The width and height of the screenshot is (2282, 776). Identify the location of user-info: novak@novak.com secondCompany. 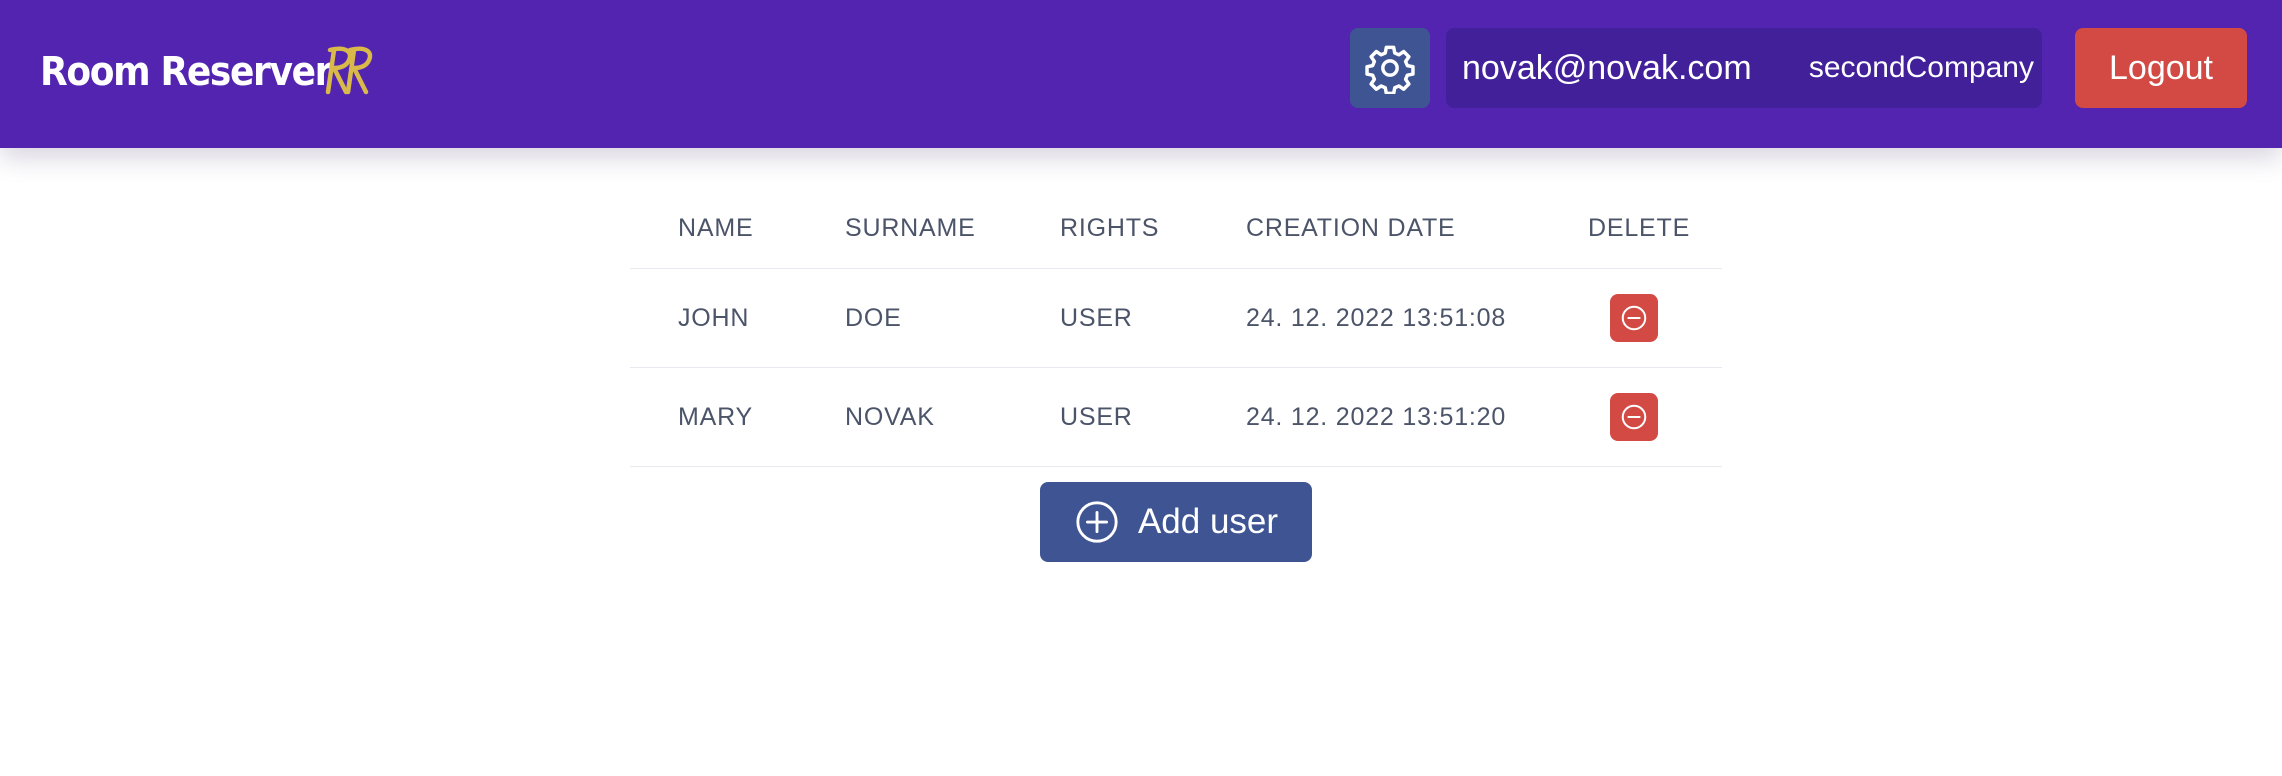
(1744, 68).